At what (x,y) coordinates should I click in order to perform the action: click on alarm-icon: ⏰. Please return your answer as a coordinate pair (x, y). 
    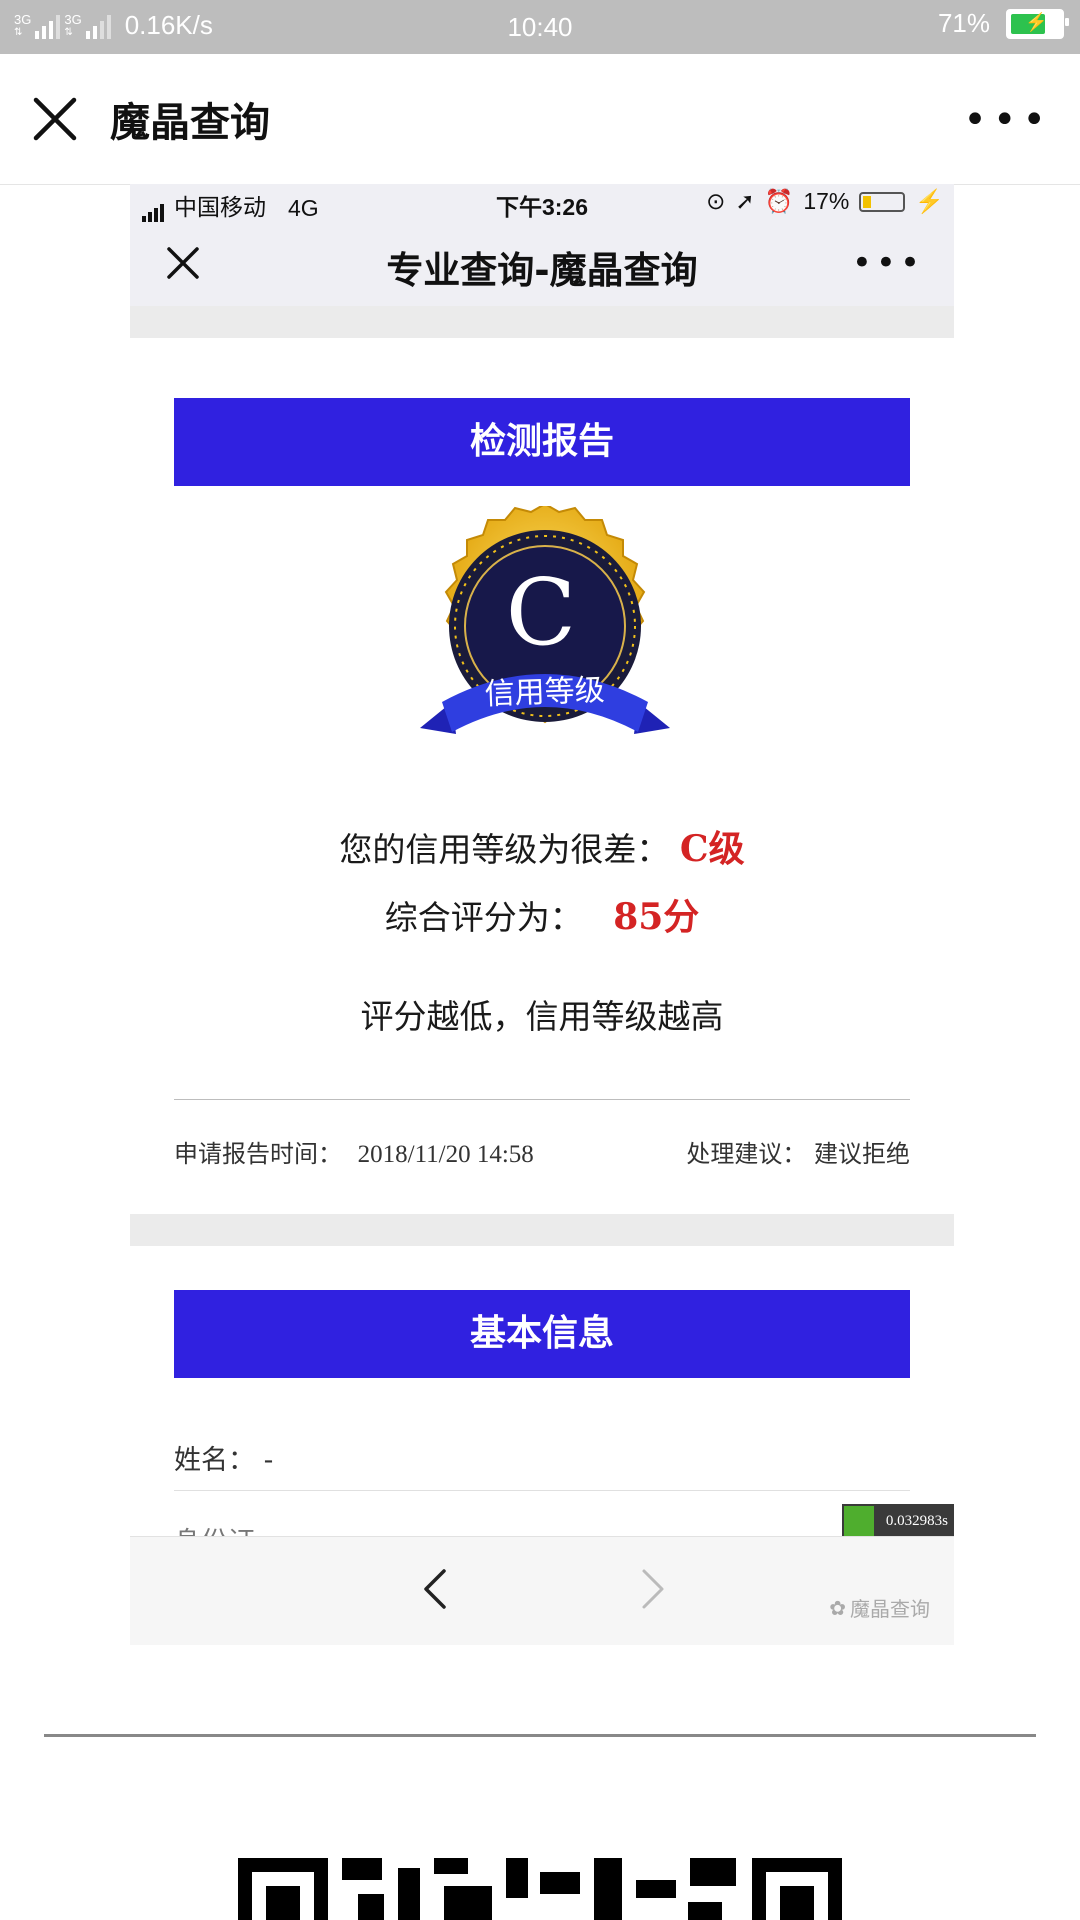
    Looking at the image, I should click on (779, 201).